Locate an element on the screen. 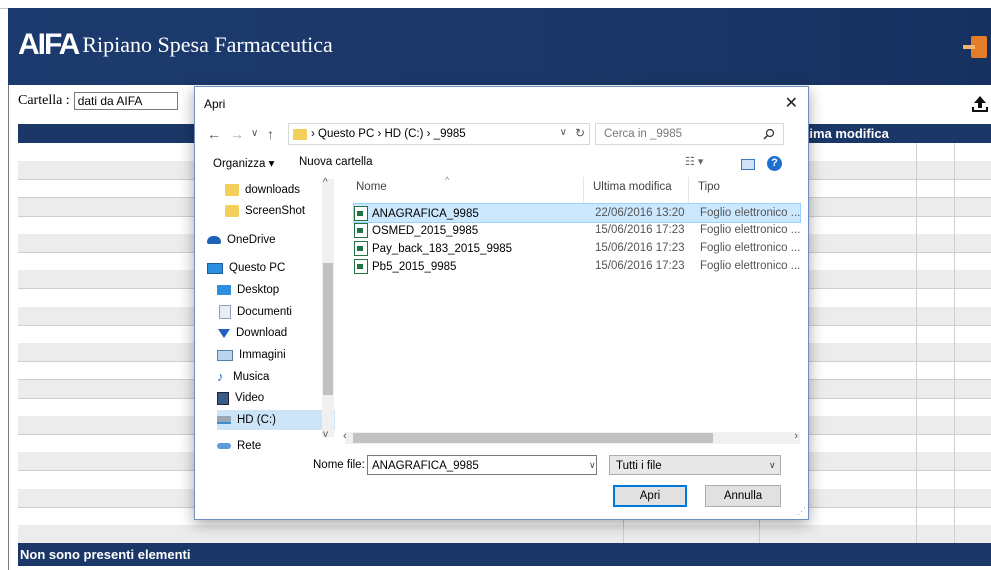 The width and height of the screenshot is (991, 570). file-modified: 22/06/2016 13:20 is located at coordinates (640, 213).